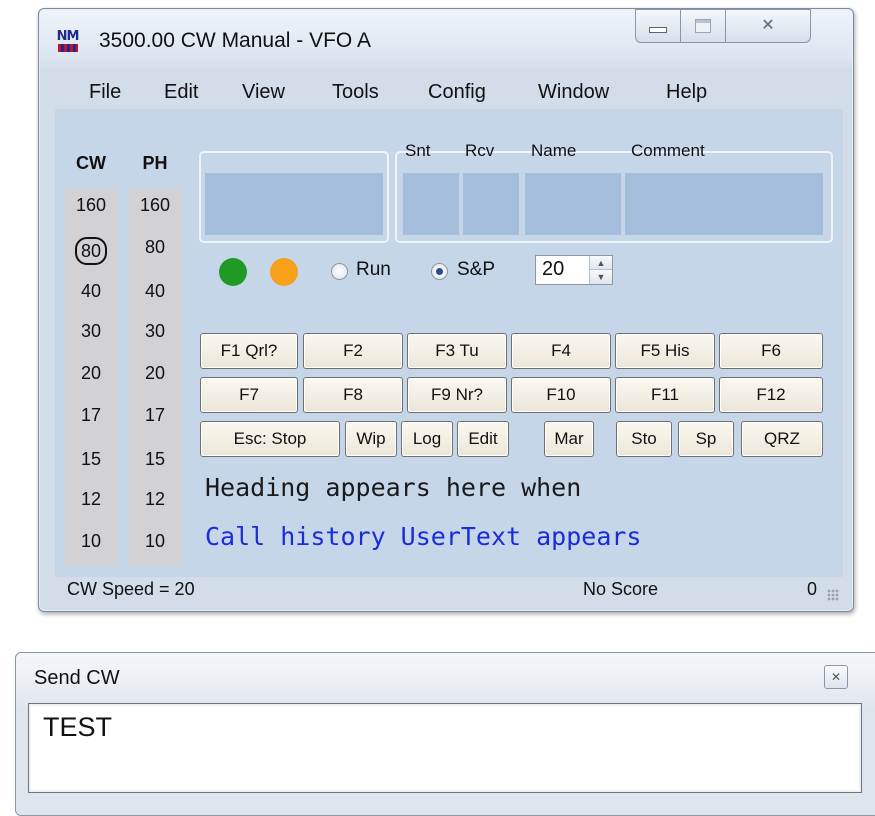 The image size is (875, 816). Describe the element at coordinates (393, 487) in the screenshot. I see `heading-info-text: Heading appears here when` at that location.